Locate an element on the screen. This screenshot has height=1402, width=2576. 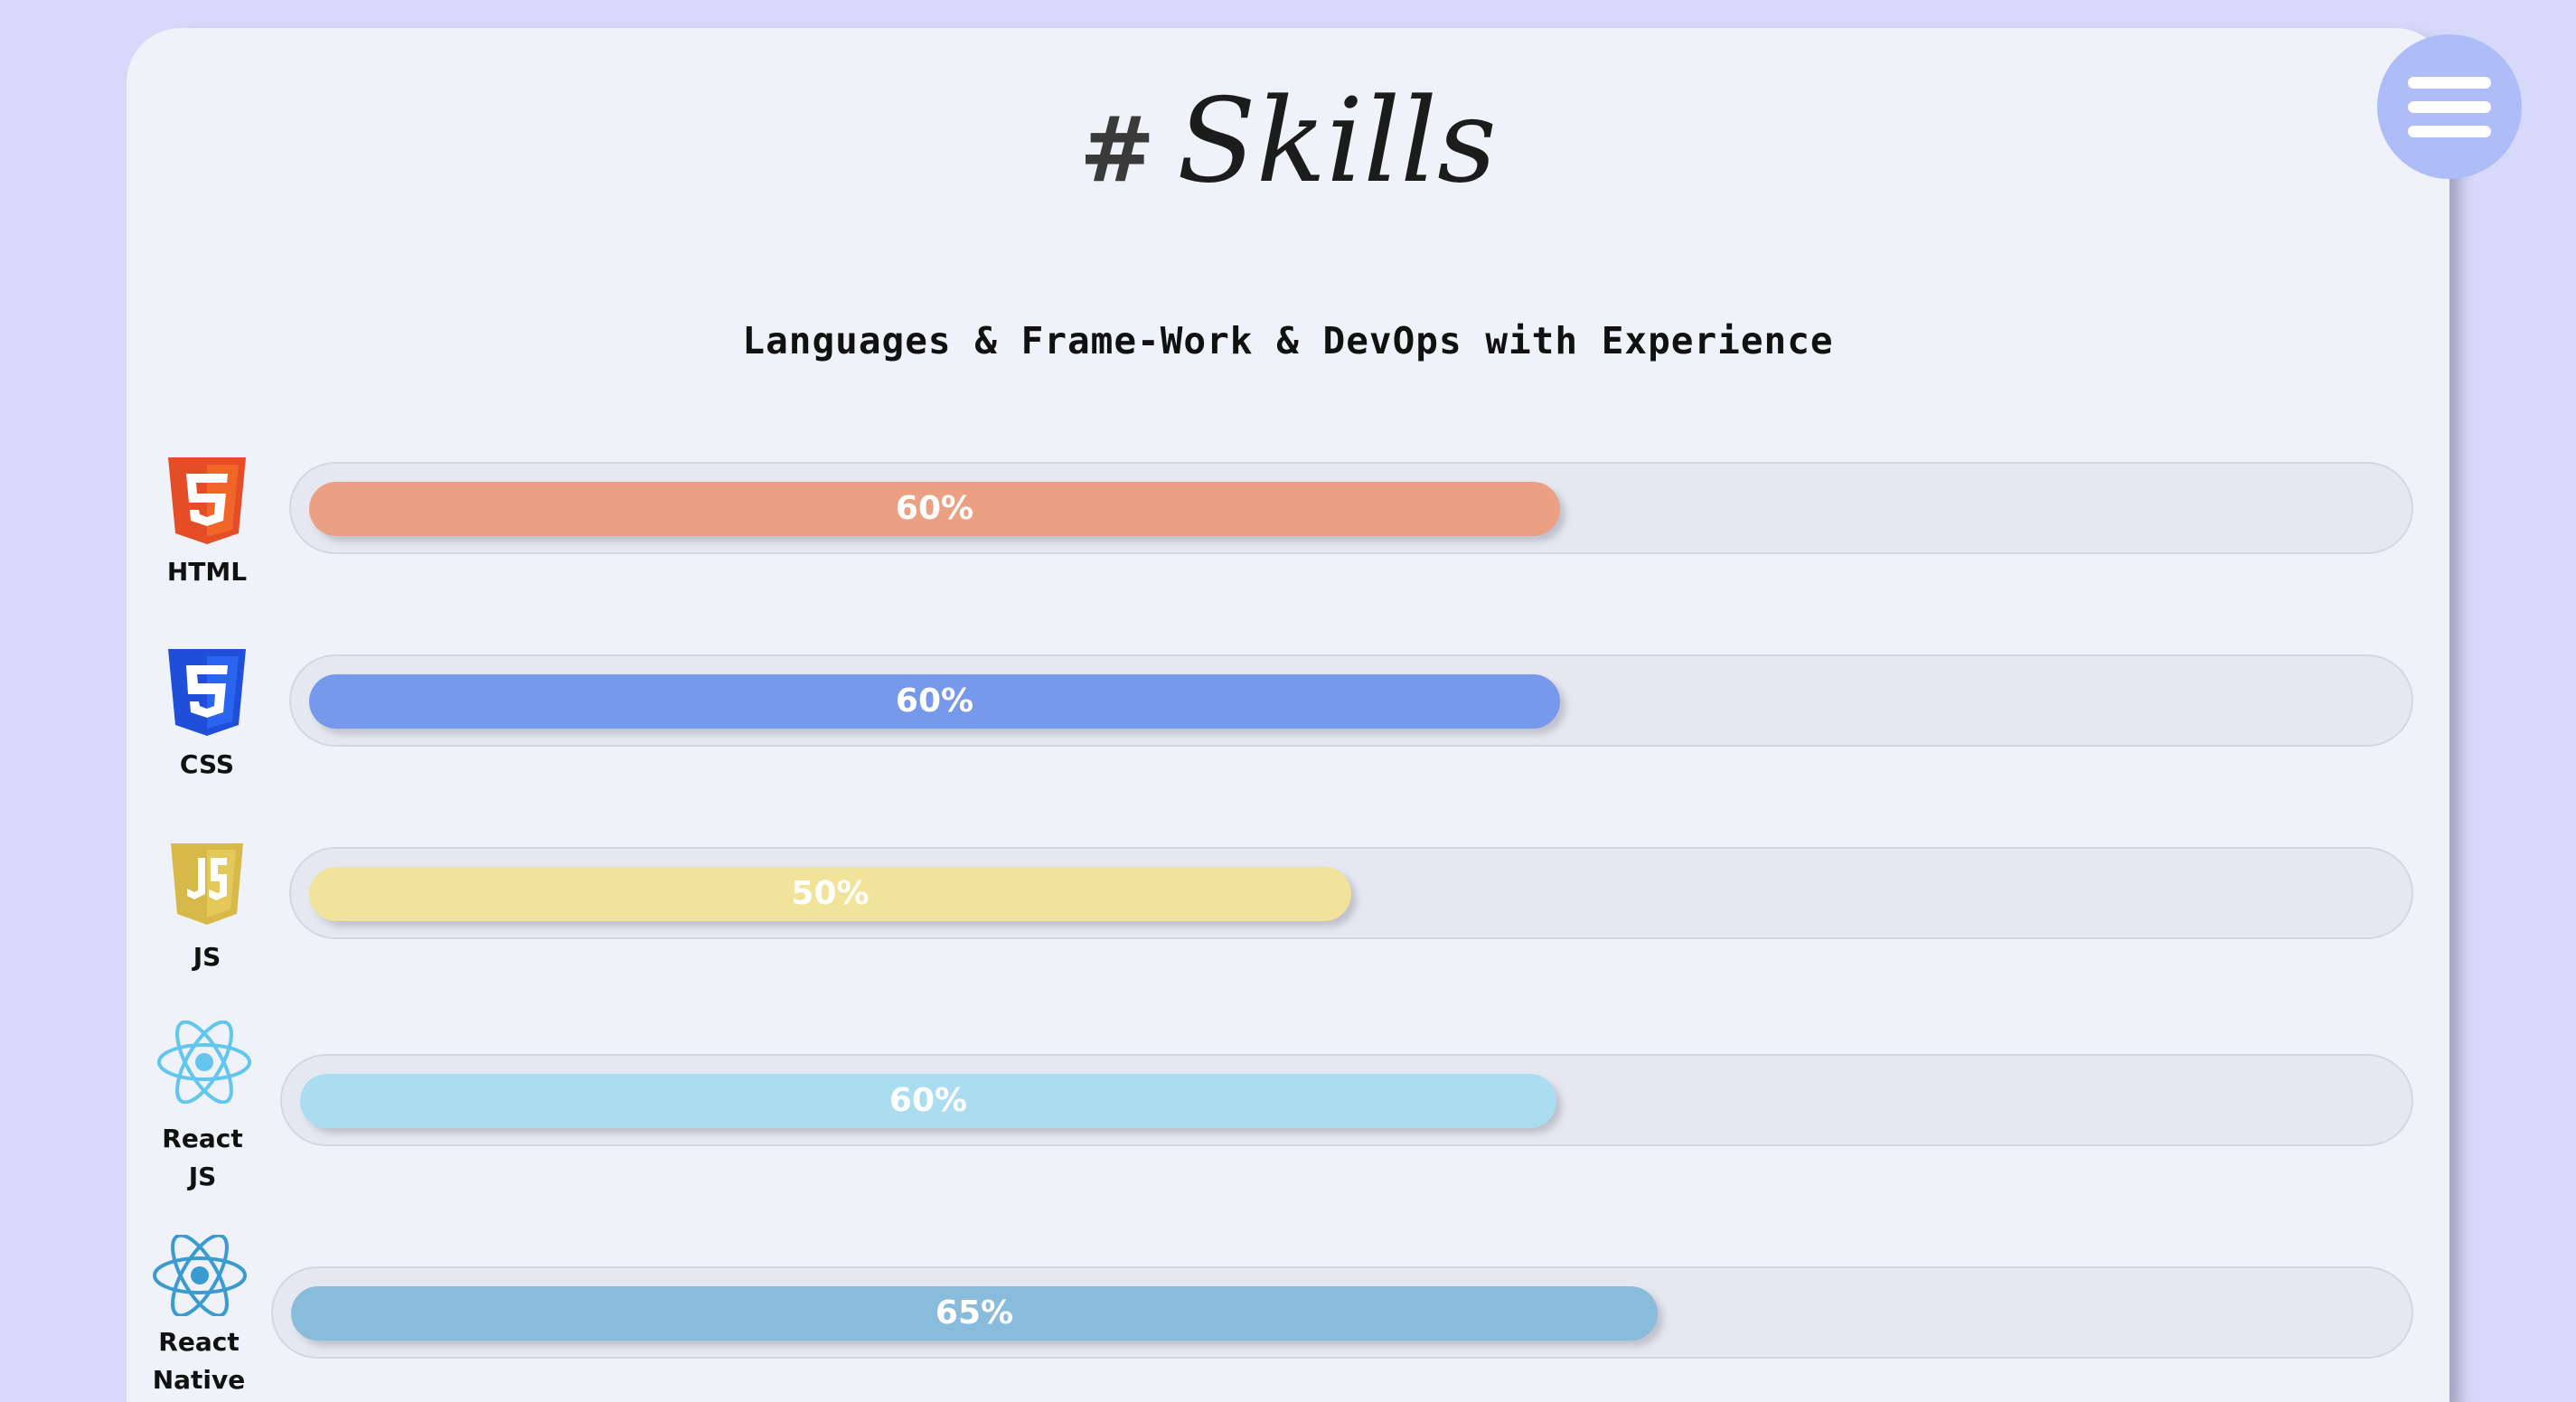
skill-bar-fill: 65% is located at coordinates (974, 1313).